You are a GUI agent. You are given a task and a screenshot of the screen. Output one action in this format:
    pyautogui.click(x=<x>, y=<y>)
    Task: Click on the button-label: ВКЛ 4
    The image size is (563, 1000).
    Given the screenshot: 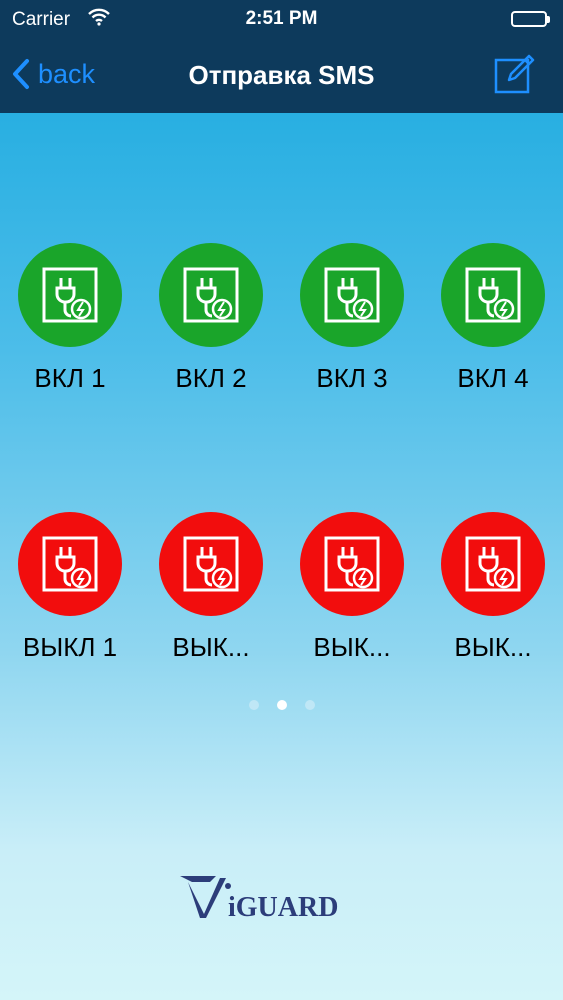 What is the action you would take?
    pyautogui.click(x=493, y=378)
    